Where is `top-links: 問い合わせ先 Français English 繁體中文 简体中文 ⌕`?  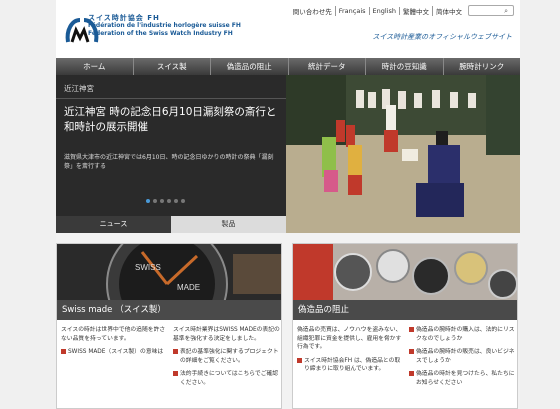 top-links: 問い合わせ先 Français English 繁體中文 简体中文 ⌕ is located at coordinates (402, 10).